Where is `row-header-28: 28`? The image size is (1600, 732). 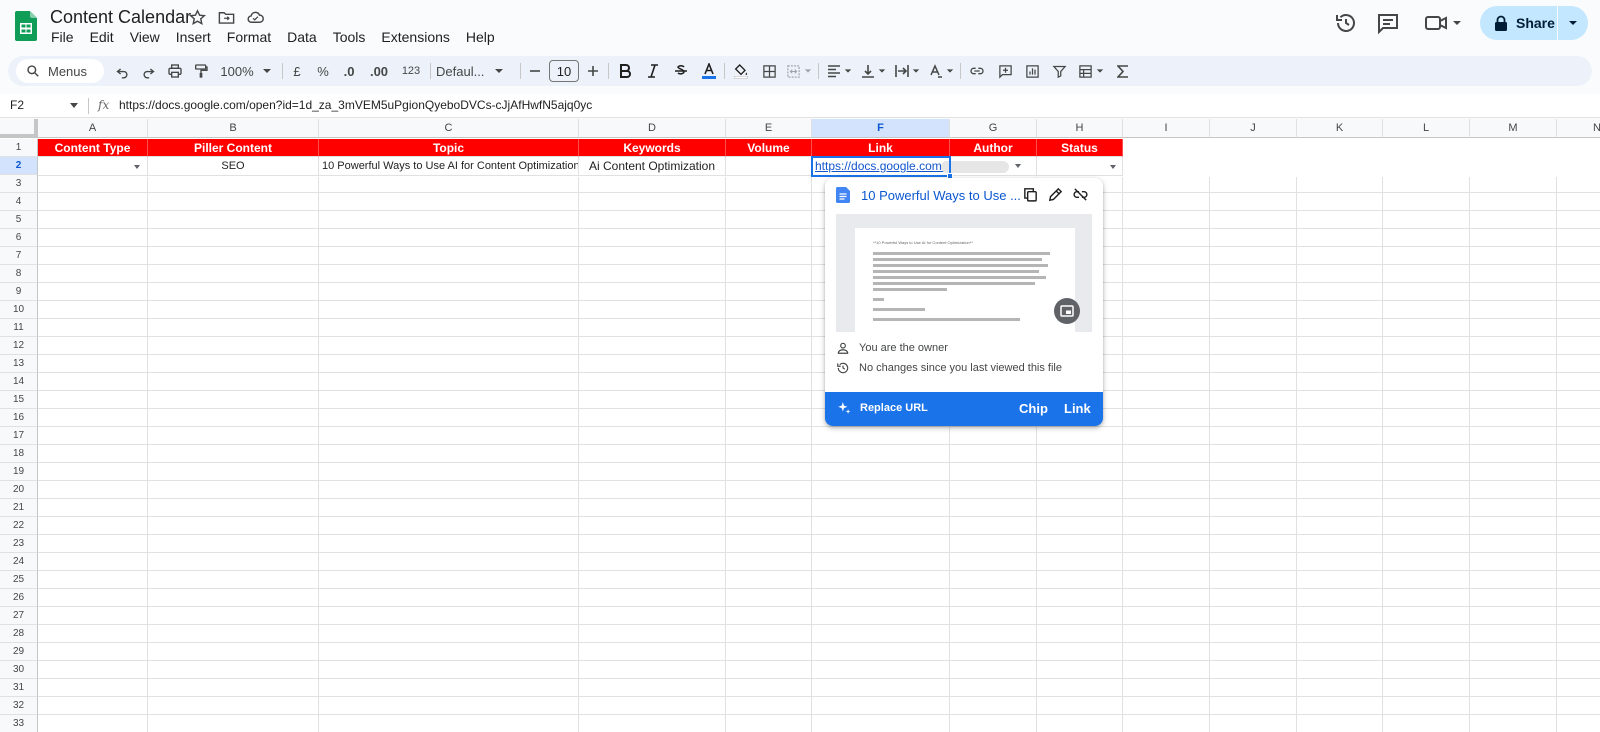 row-header-28: 28 is located at coordinates (19, 634).